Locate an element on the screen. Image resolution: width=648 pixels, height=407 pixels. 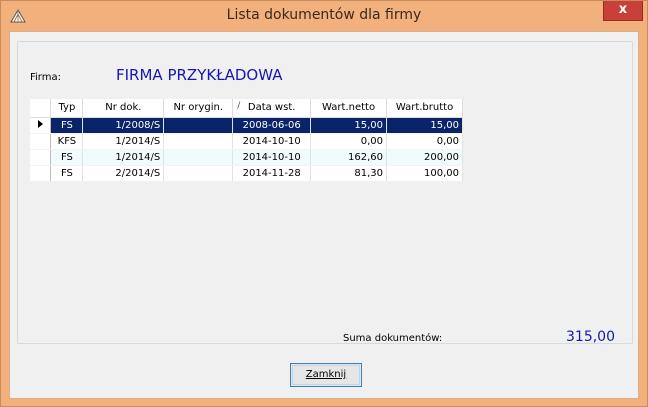
column-header-data-wst-label: Data wst. is located at coordinates (271, 108).